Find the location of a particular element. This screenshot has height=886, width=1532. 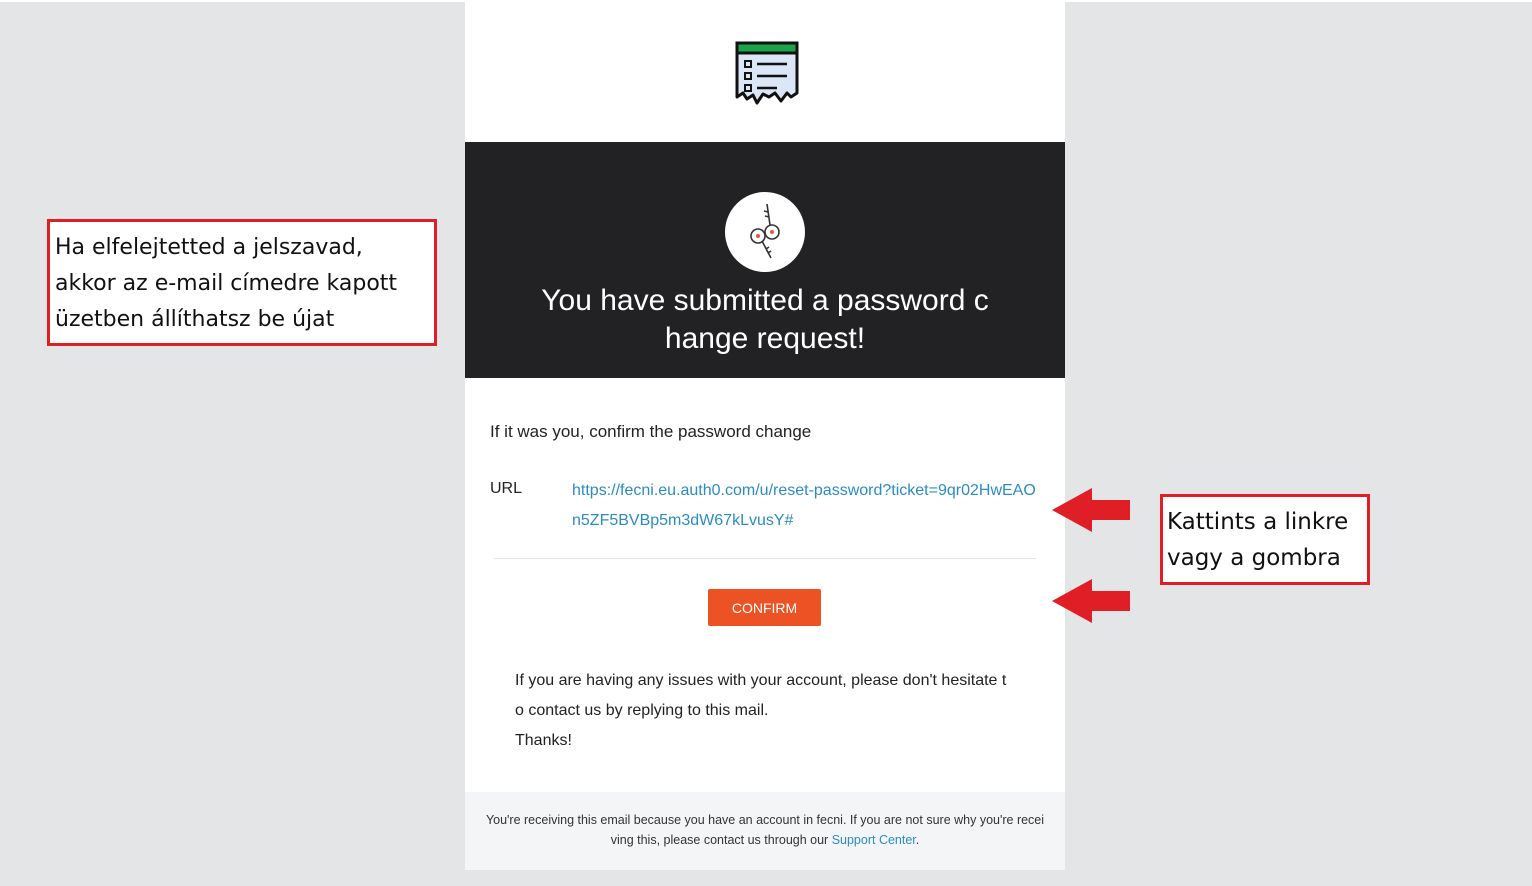

keys-badge is located at coordinates (765, 232).